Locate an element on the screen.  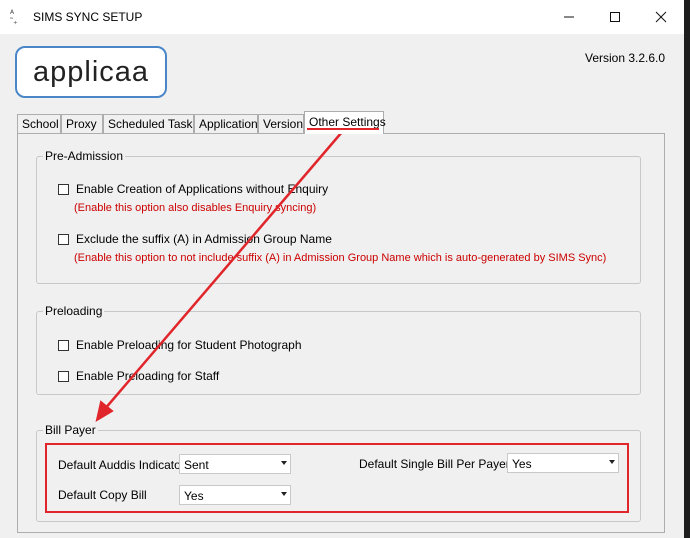
copy-bill-label: Default Copy Bill is located at coordinates (102, 495).